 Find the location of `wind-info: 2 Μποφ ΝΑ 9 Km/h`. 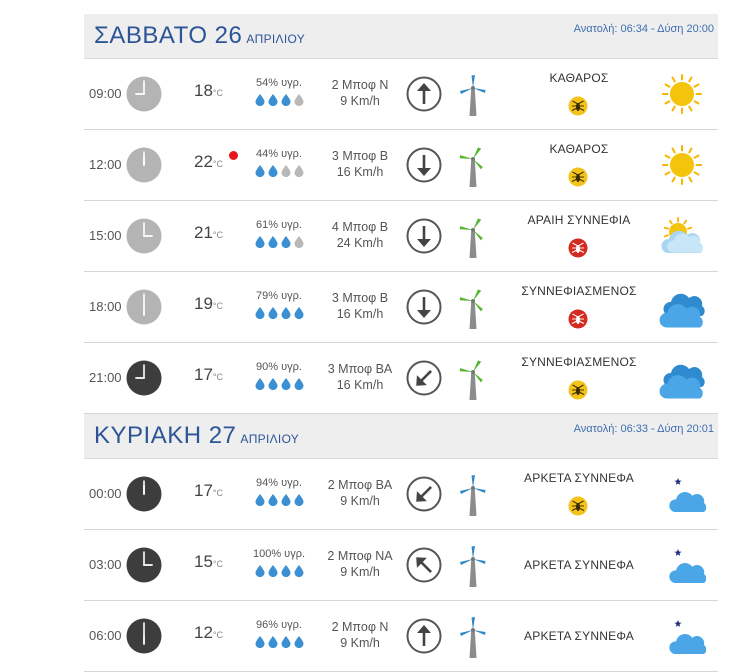

wind-info: 2 Μποφ ΝΑ 9 Km/h is located at coordinates (360, 564).